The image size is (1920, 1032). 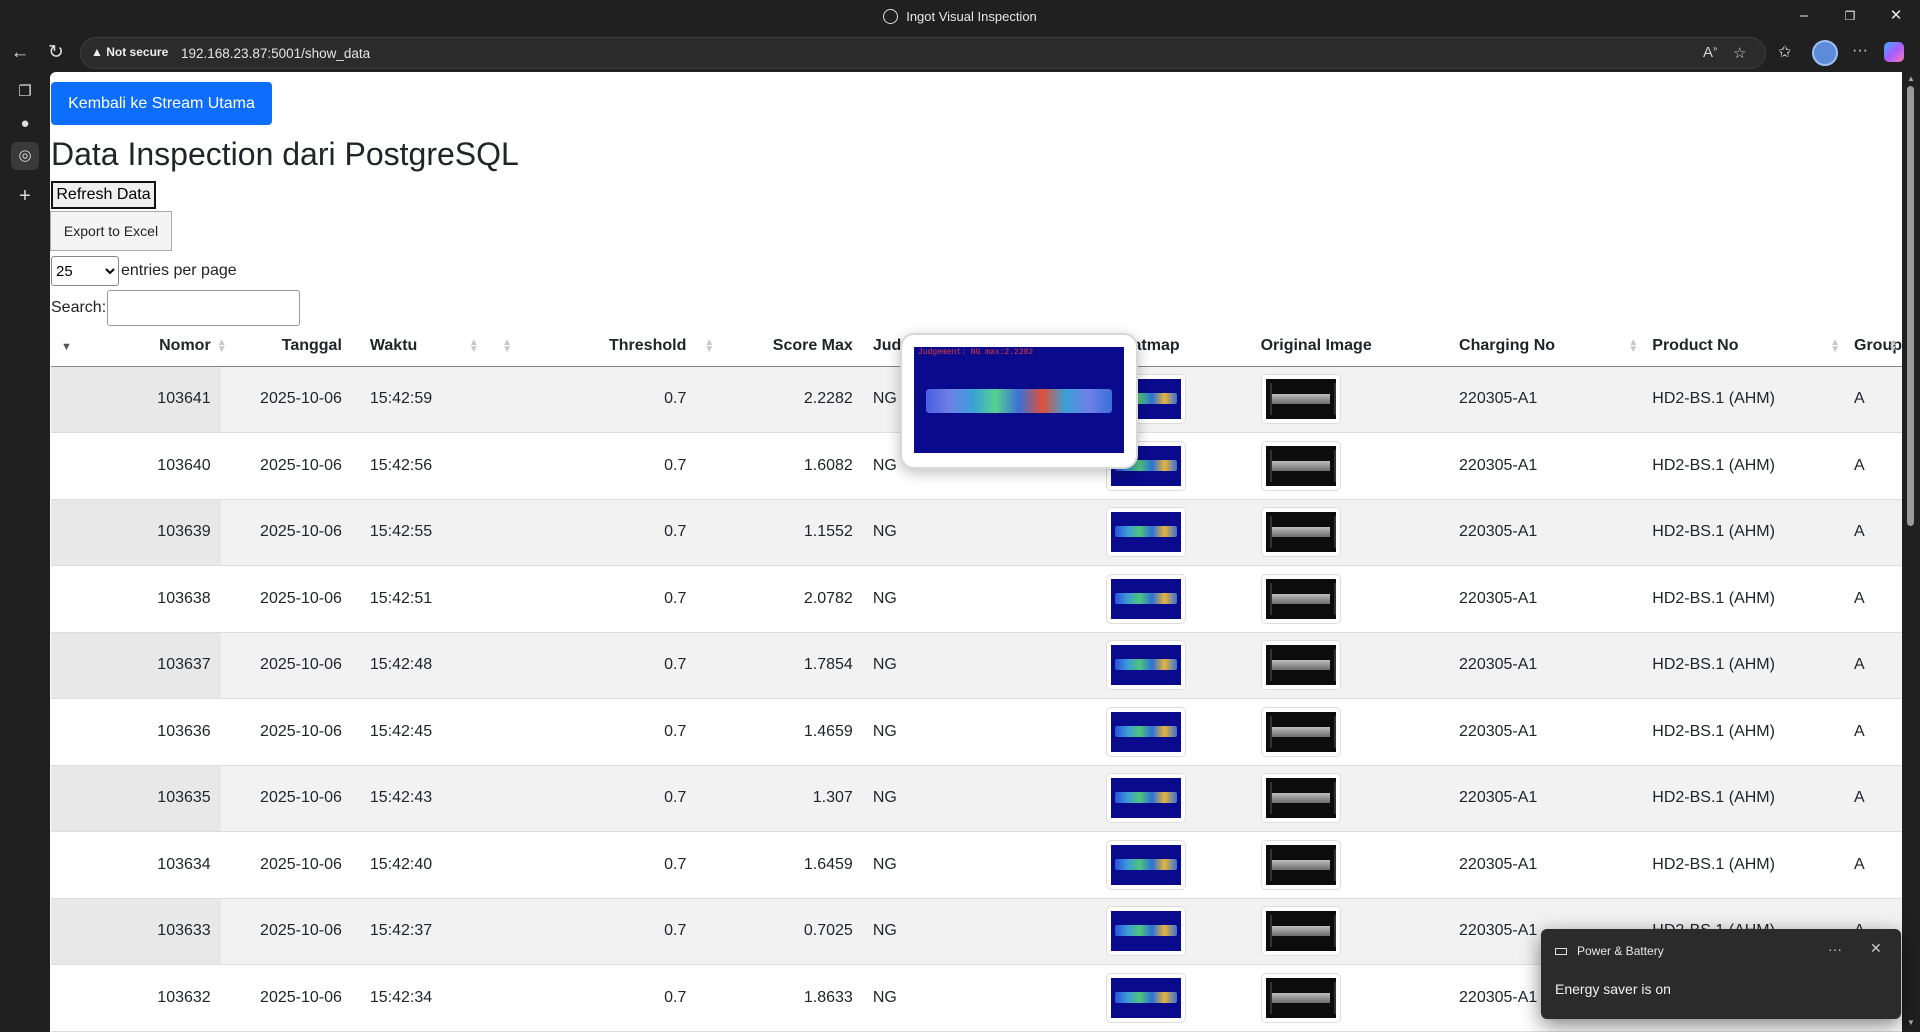 I want to click on export-excel-button: Export to Excel, so click(x=111, y=231).